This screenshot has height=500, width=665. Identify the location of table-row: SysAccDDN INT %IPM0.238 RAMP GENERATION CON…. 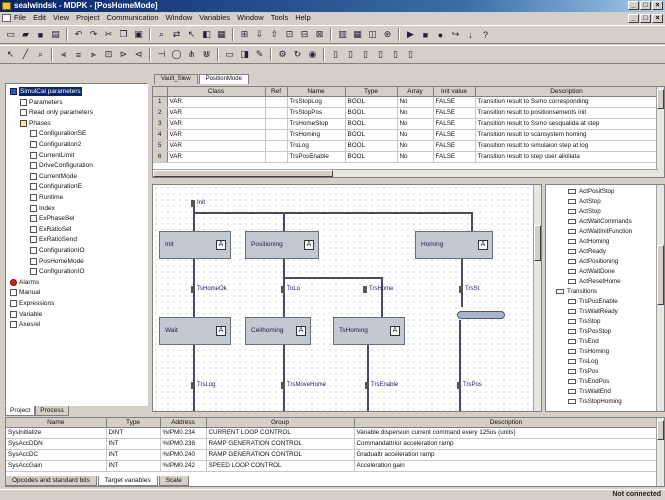
(332, 444).